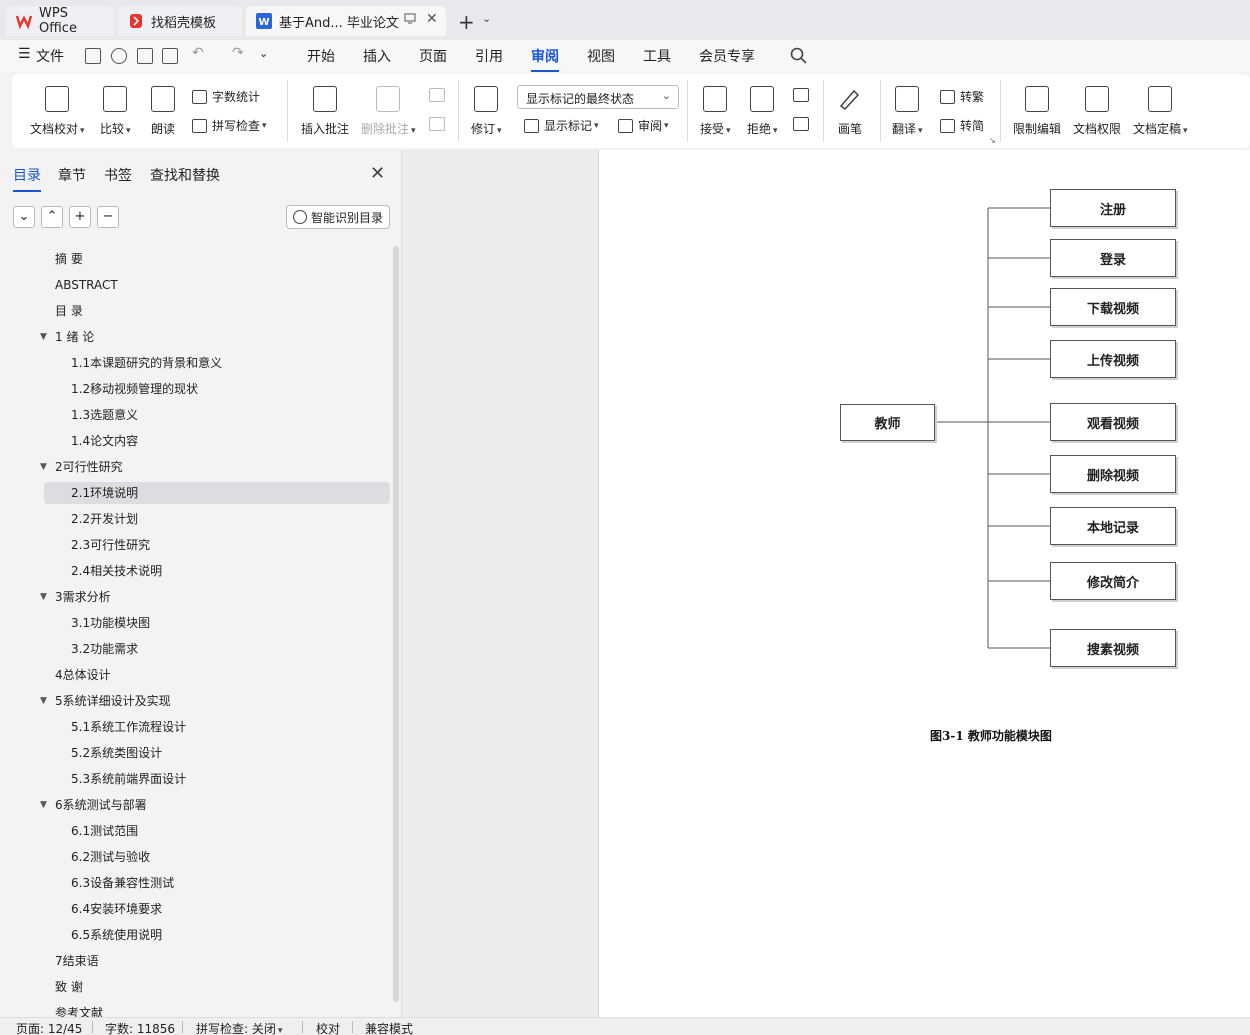 Image resolution: width=1250 pixels, height=1035 pixels. I want to click on word-count-status: 字数: 11856, so click(140, 1027).